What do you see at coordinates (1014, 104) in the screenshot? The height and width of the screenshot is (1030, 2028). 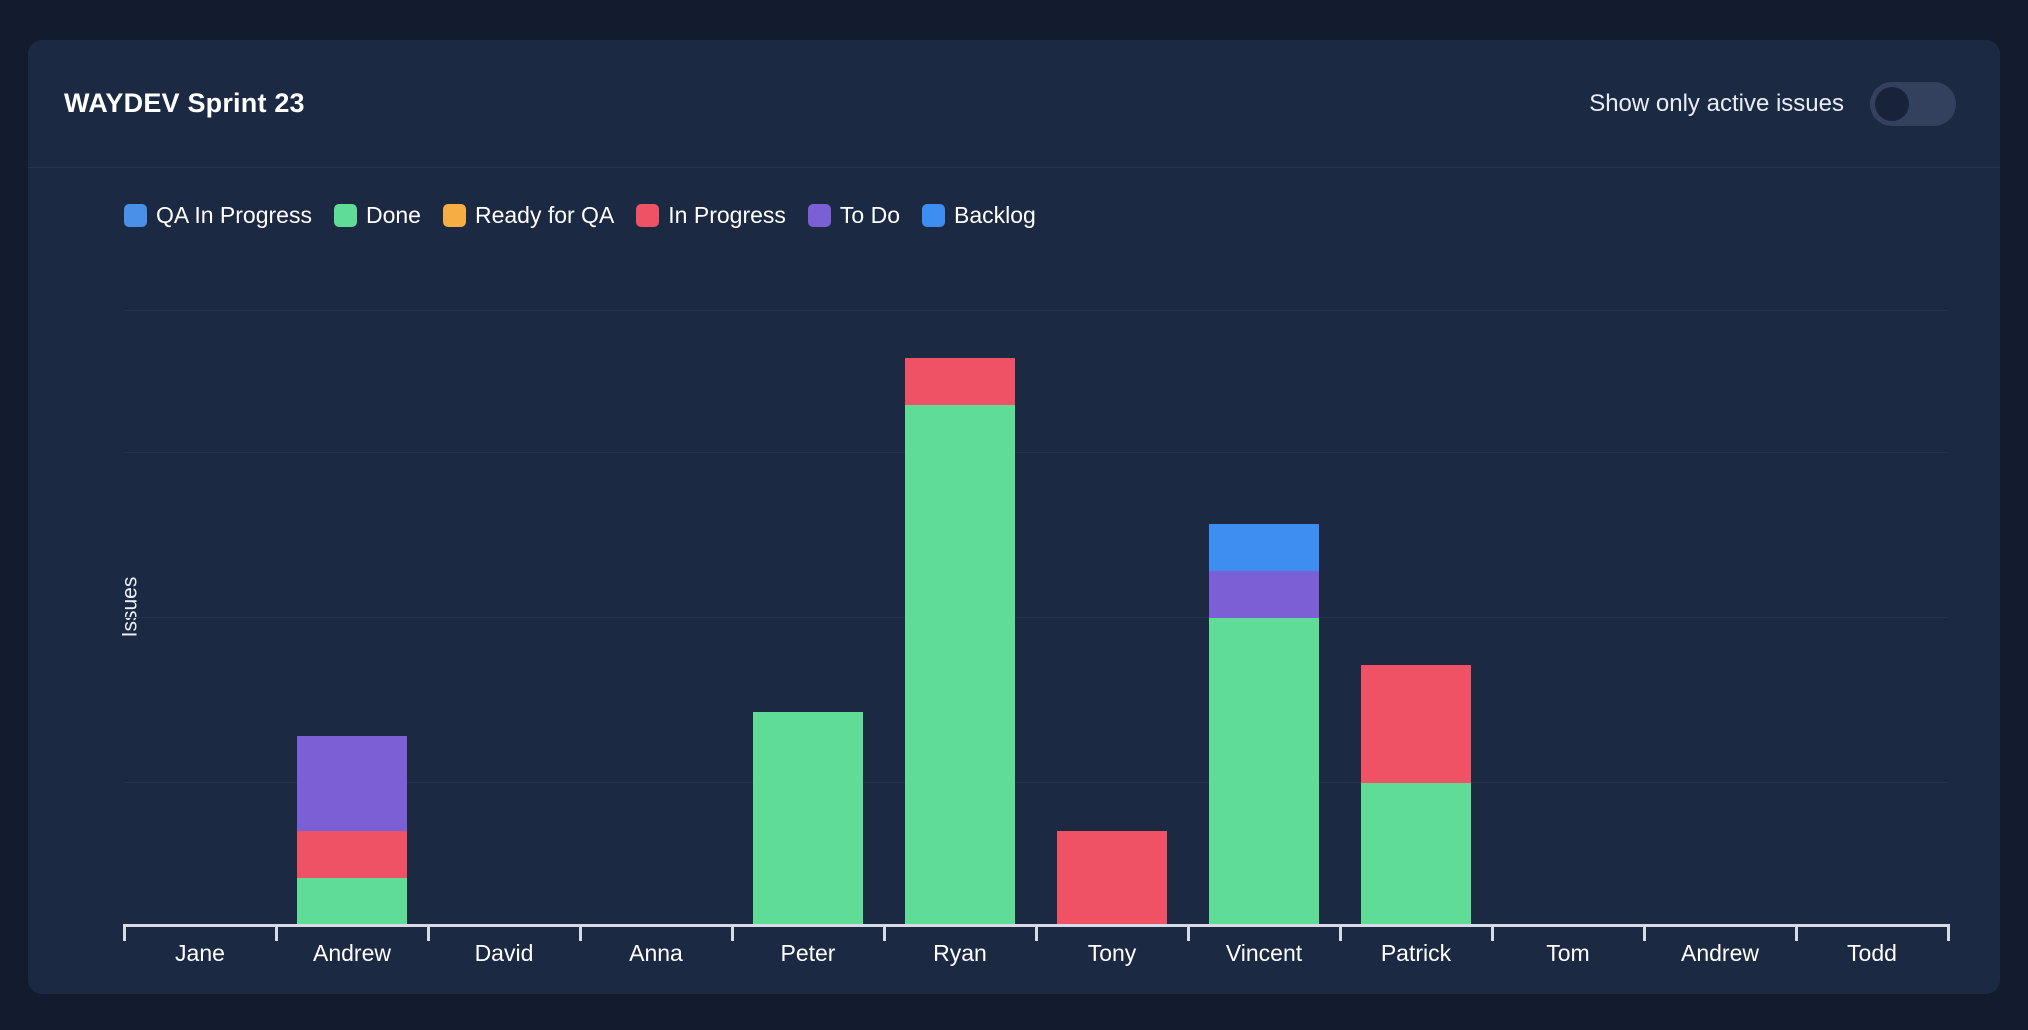 I see `card-header: WAYDEV Sprint 23 Show only active issues` at bounding box center [1014, 104].